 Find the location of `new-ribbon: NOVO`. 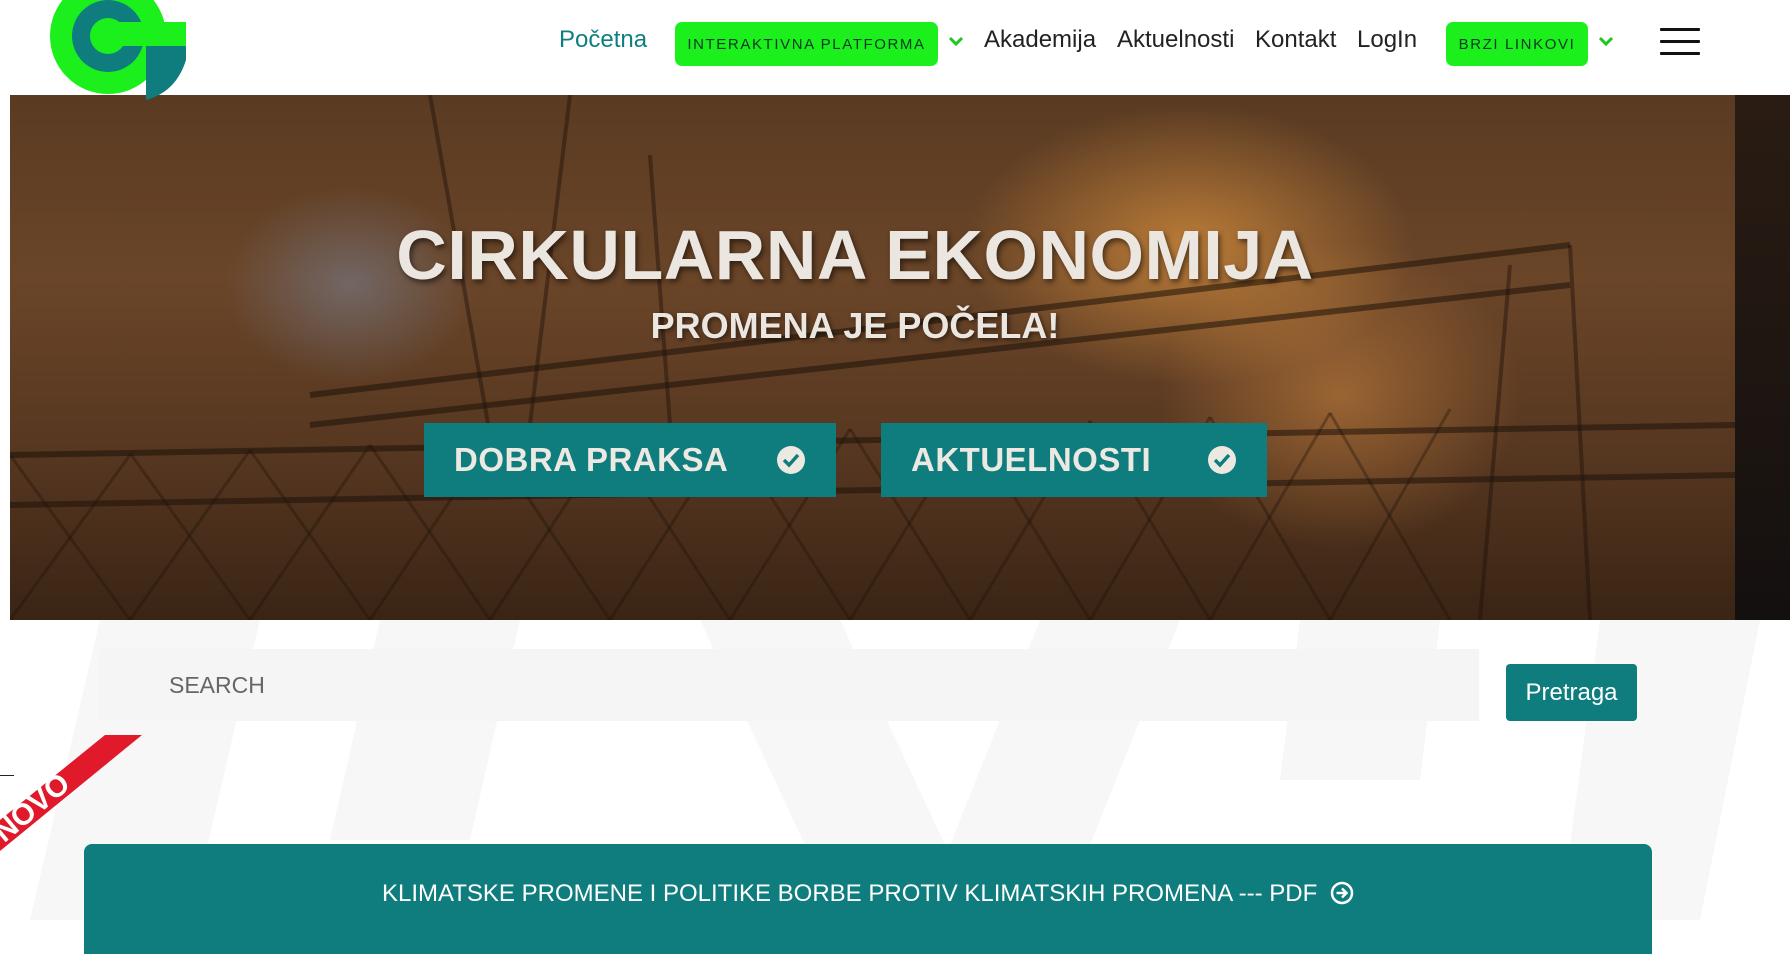

new-ribbon: NOVO is located at coordinates (75, 795).